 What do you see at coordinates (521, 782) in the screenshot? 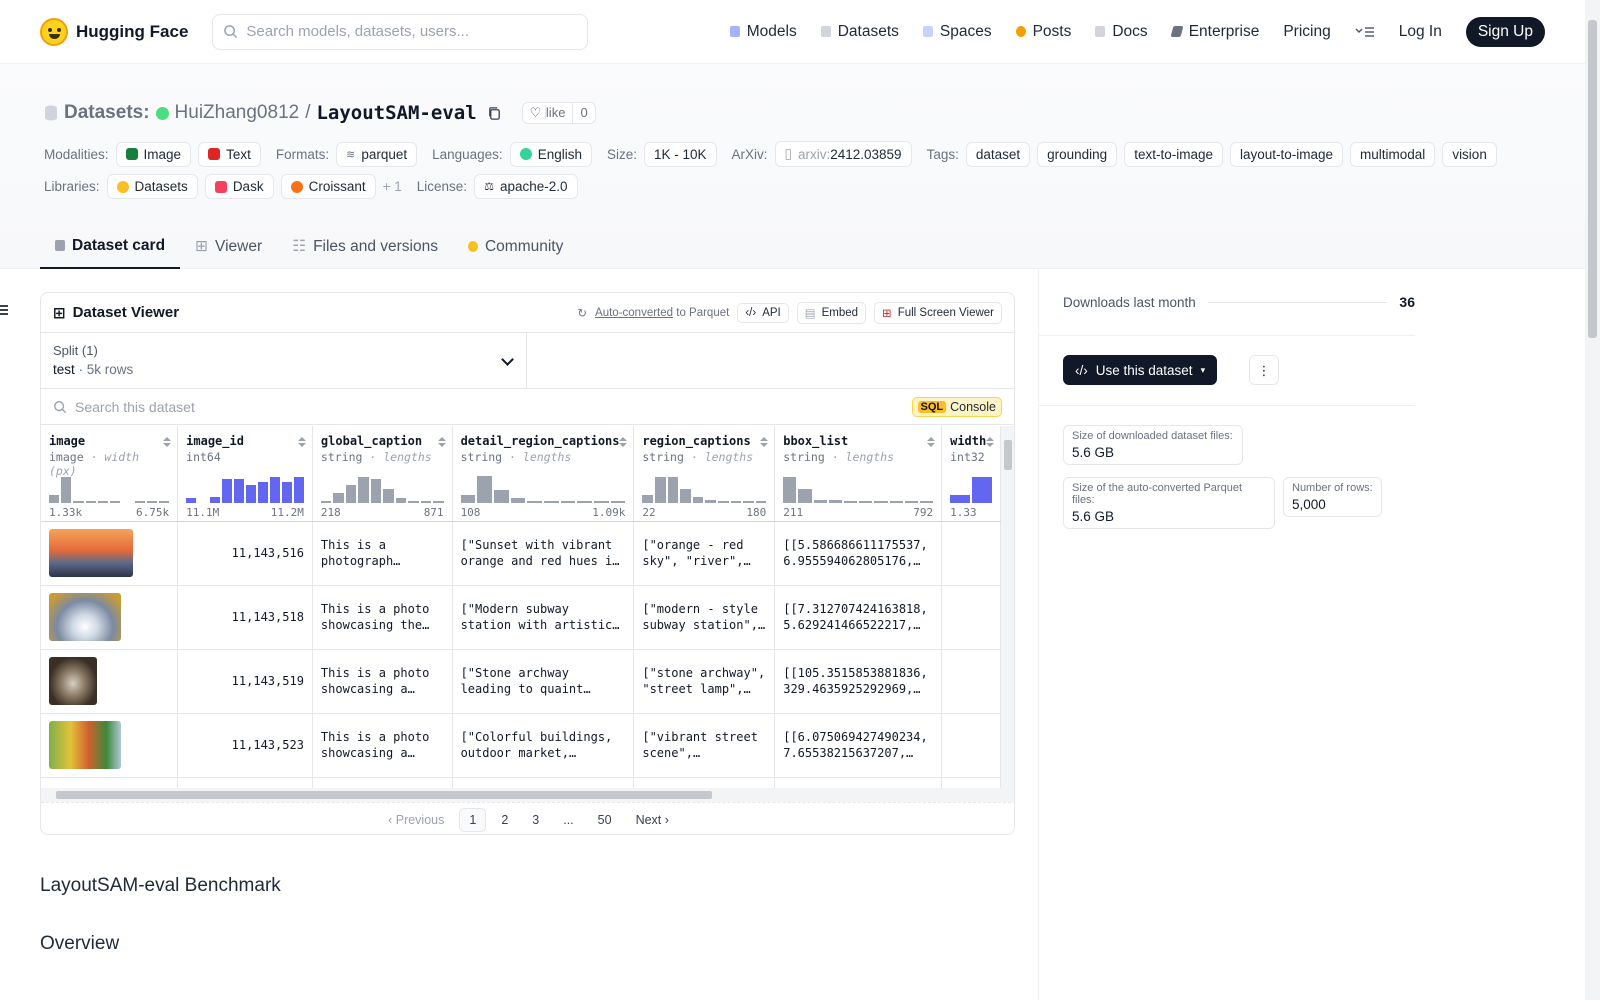
I see `table-row` at bounding box center [521, 782].